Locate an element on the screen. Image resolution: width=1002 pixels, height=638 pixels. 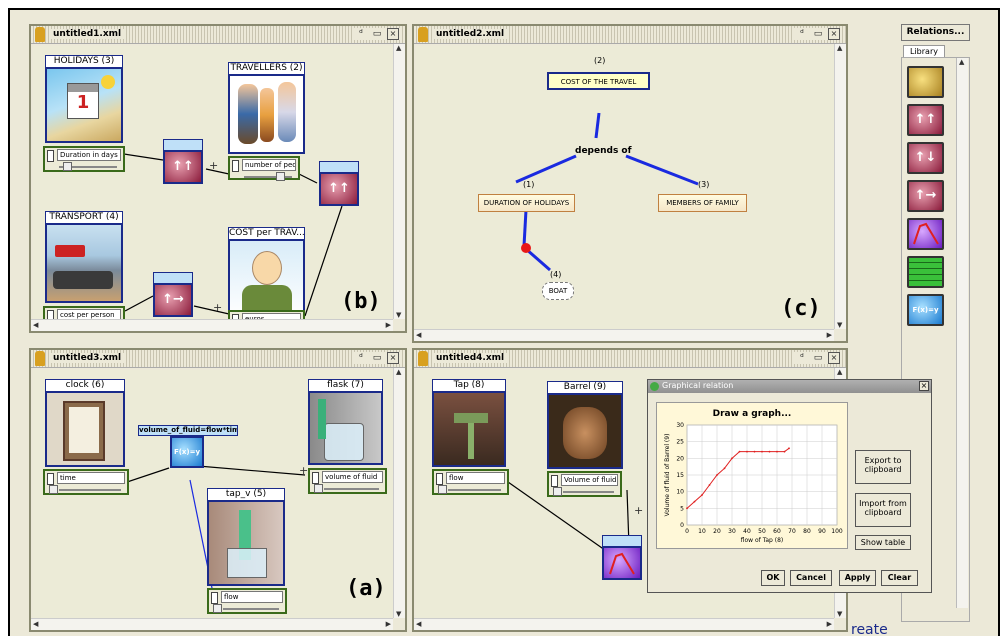
y-tick-label: 25 is located at coordinates (680, 442).